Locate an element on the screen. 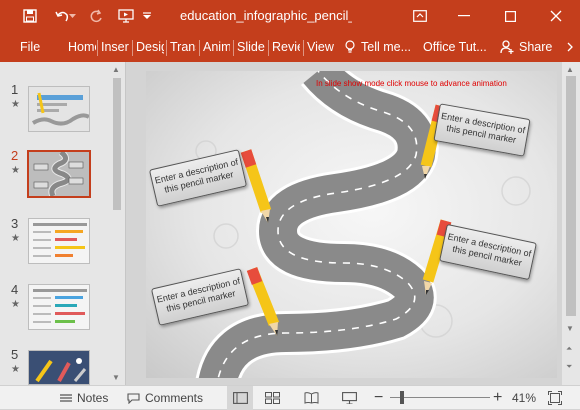 This screenshot has width=580, height=410. tab-insert: Insert is located at coordinates (115, 47).